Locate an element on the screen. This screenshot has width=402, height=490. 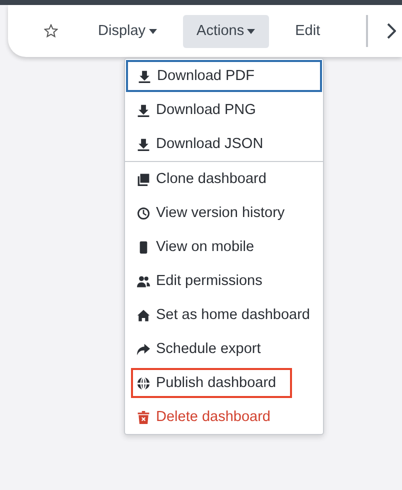
menu-item: View version history is located at coordinates (224, 213).